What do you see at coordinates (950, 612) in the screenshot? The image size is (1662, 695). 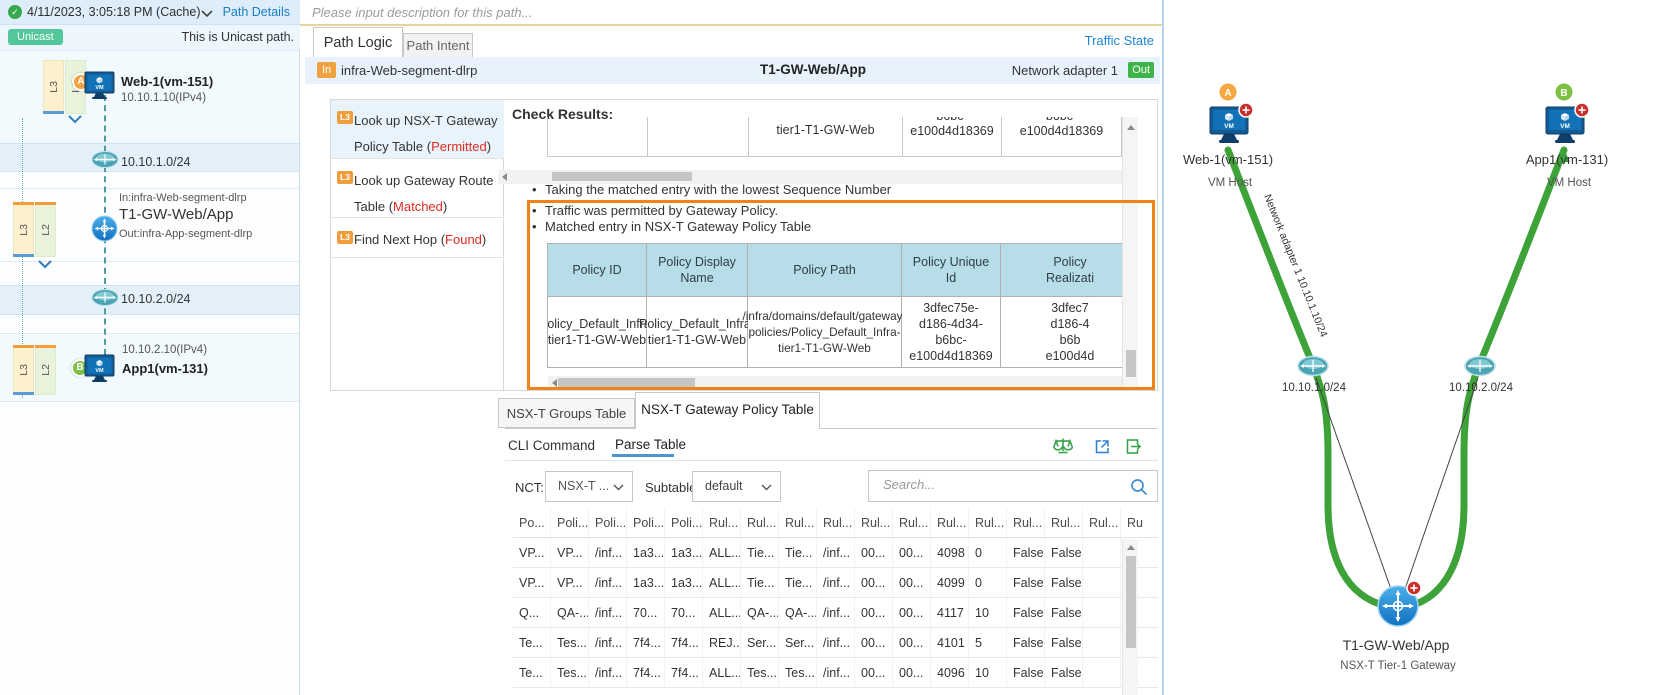 I see `table-cell: 4117` at bounding box center [950, 612].